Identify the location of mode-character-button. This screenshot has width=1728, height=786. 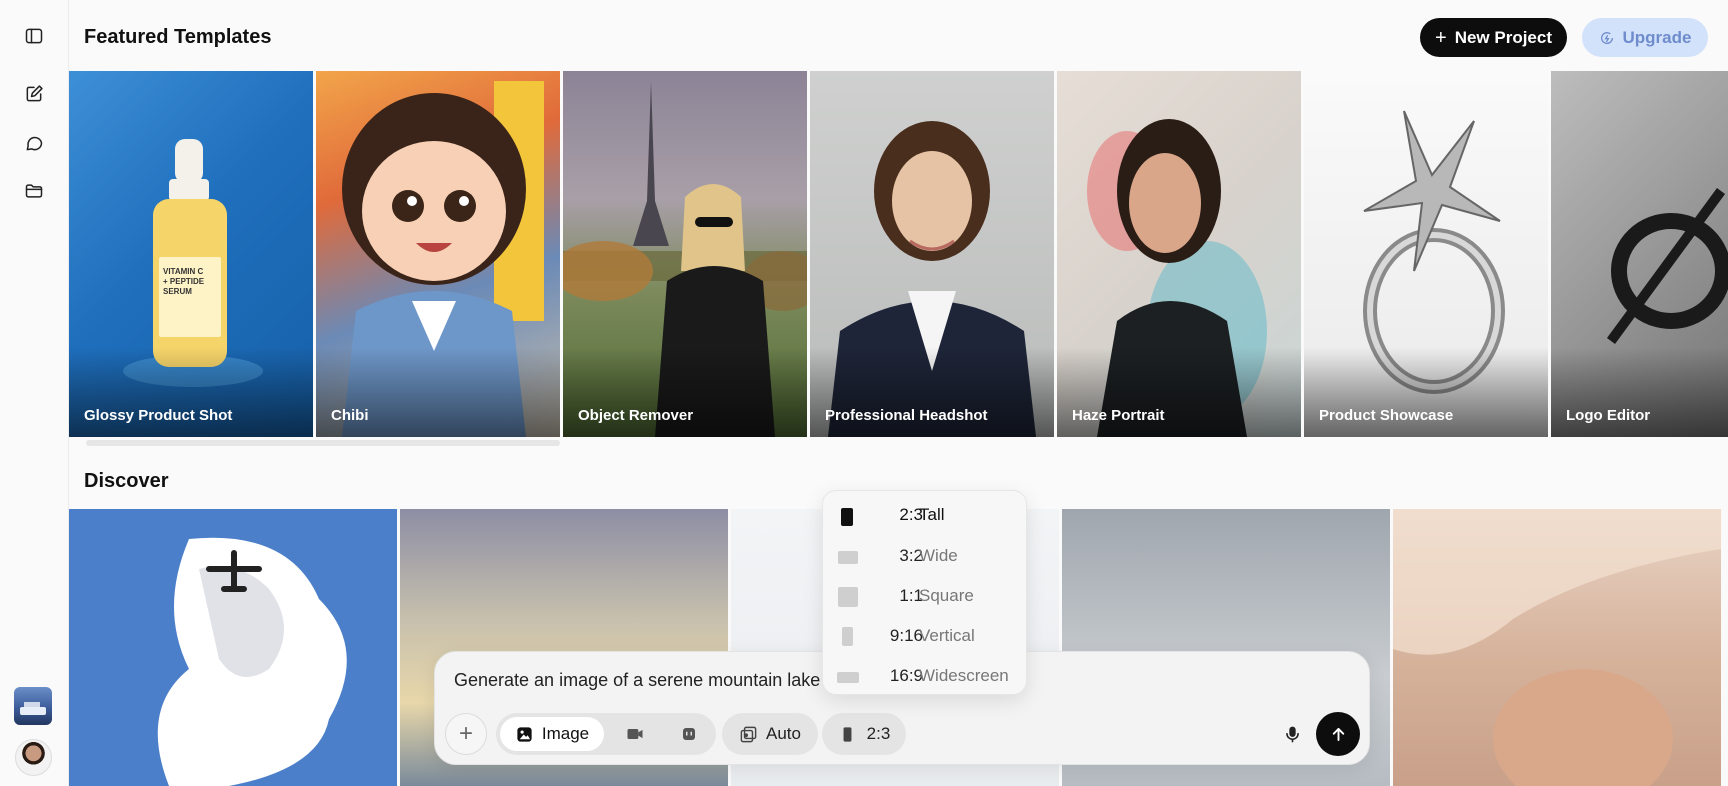
(689, 734).